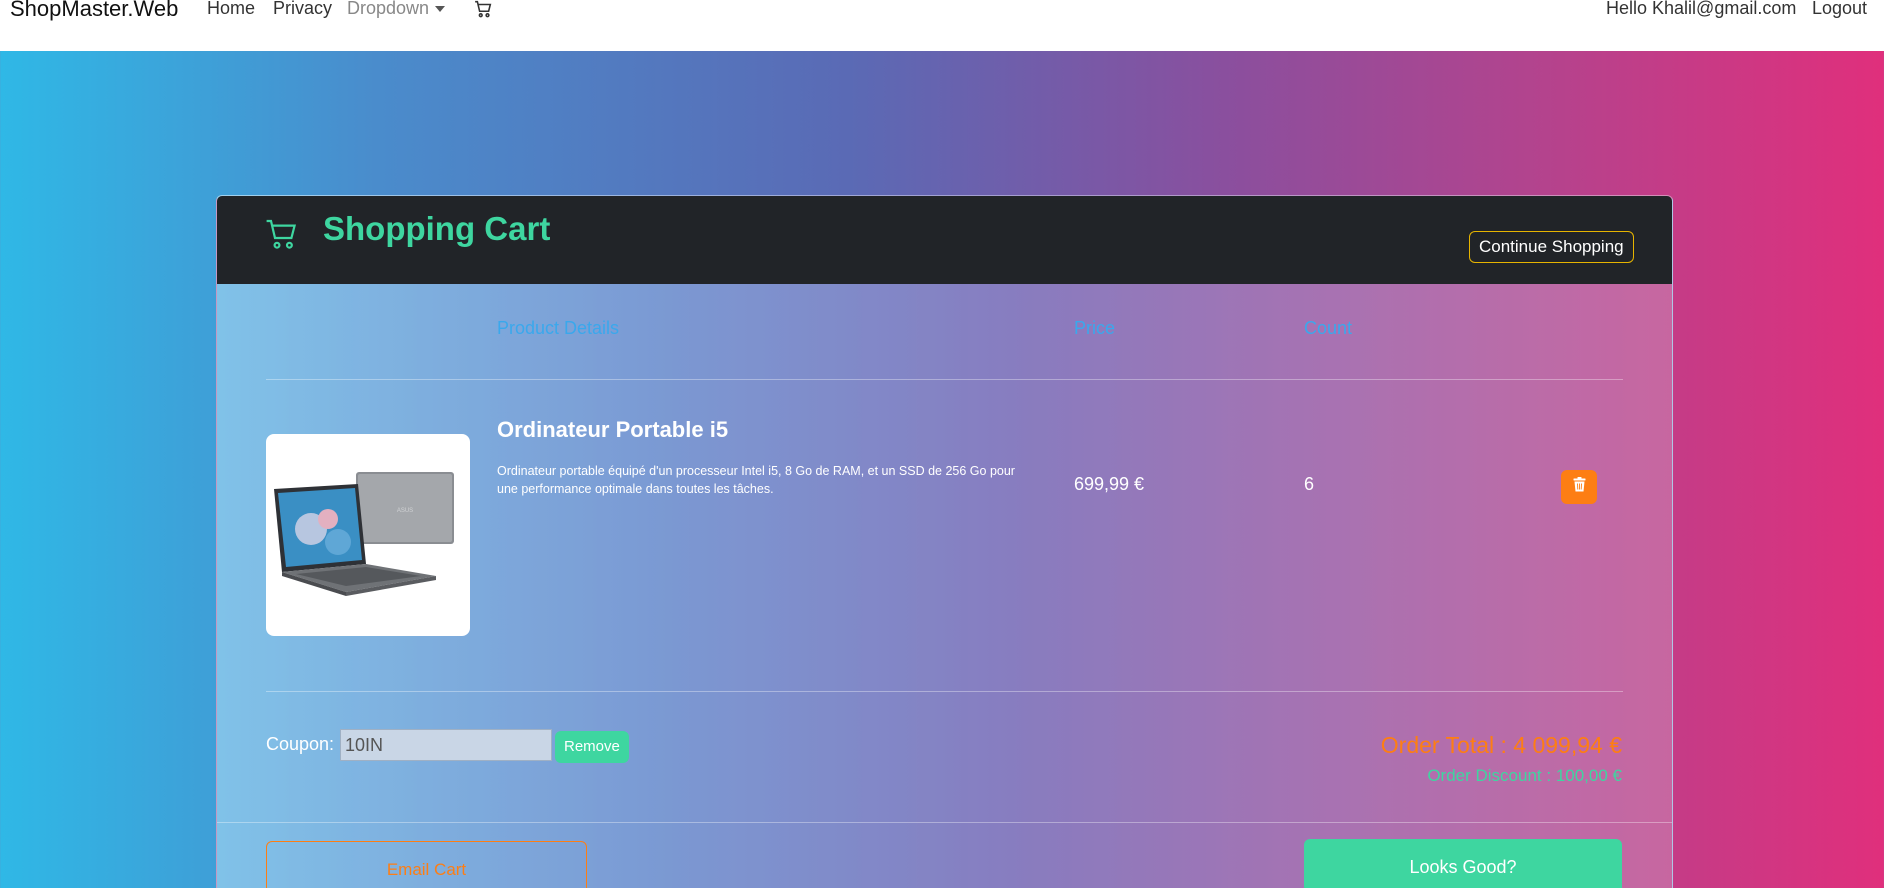 The height and width of the screenshot is (888, 1884). I want to click on cart-title: Shopping Cart, so click(437, 228).